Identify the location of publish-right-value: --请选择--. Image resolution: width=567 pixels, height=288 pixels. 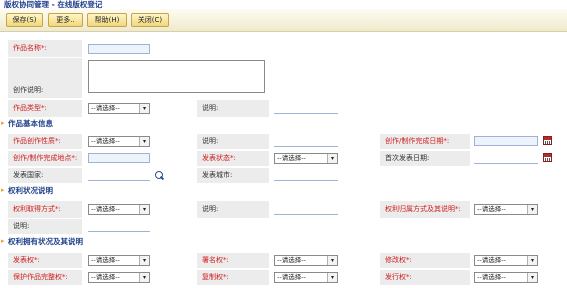
(105, 260).